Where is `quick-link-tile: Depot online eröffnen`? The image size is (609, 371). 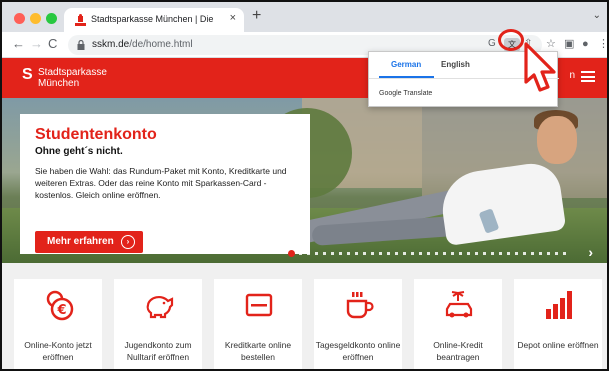 quick-link-tile: Depot online eröffnen is located at coordinates (558, 324).